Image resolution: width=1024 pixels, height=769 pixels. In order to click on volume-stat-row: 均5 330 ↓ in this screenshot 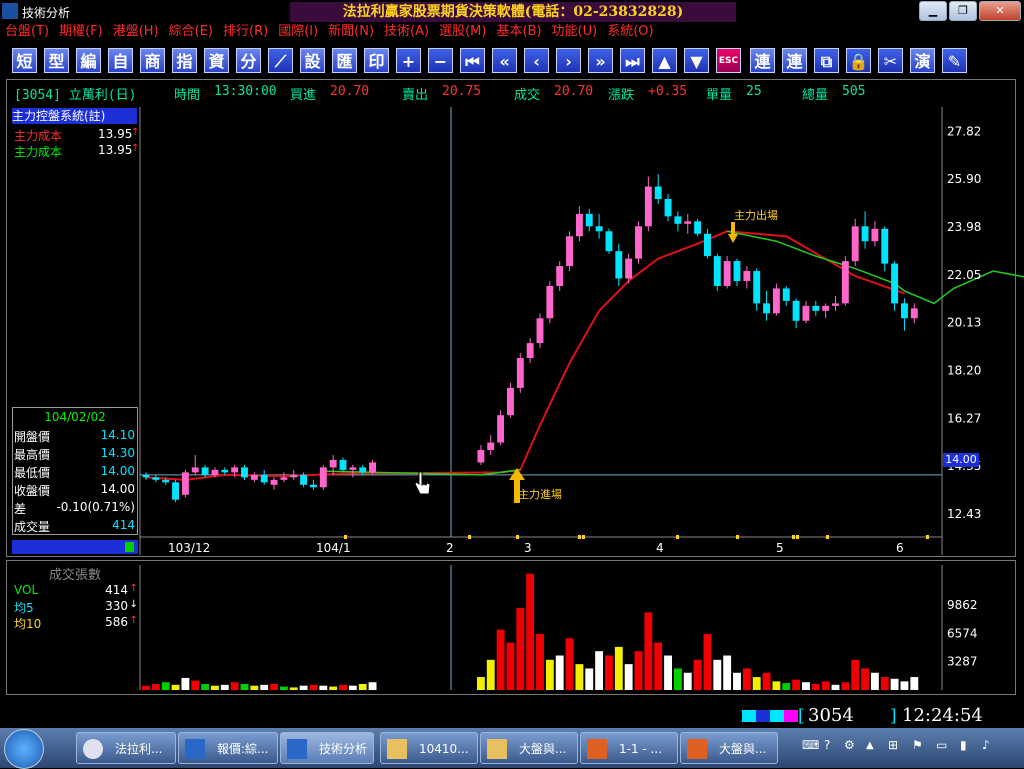, I will do `click(76, 607)`.